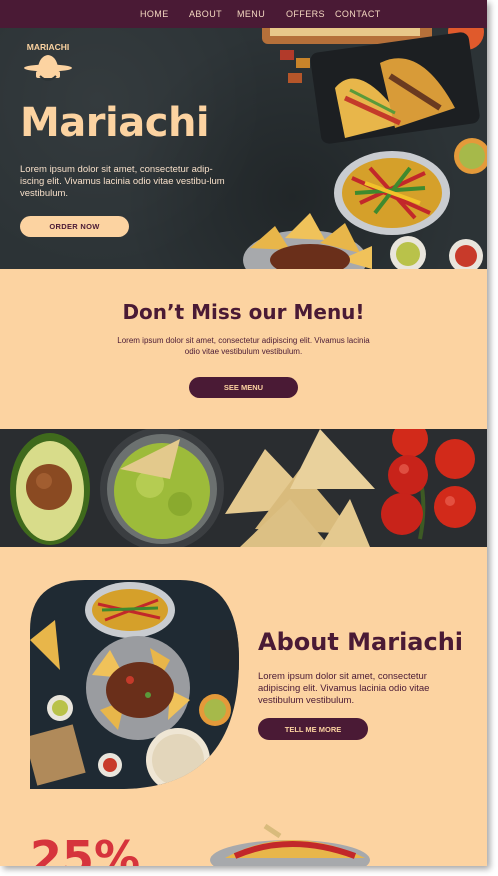 This screenshot has width=498, height=876. I want to click on food-strip, so click(243, 488).